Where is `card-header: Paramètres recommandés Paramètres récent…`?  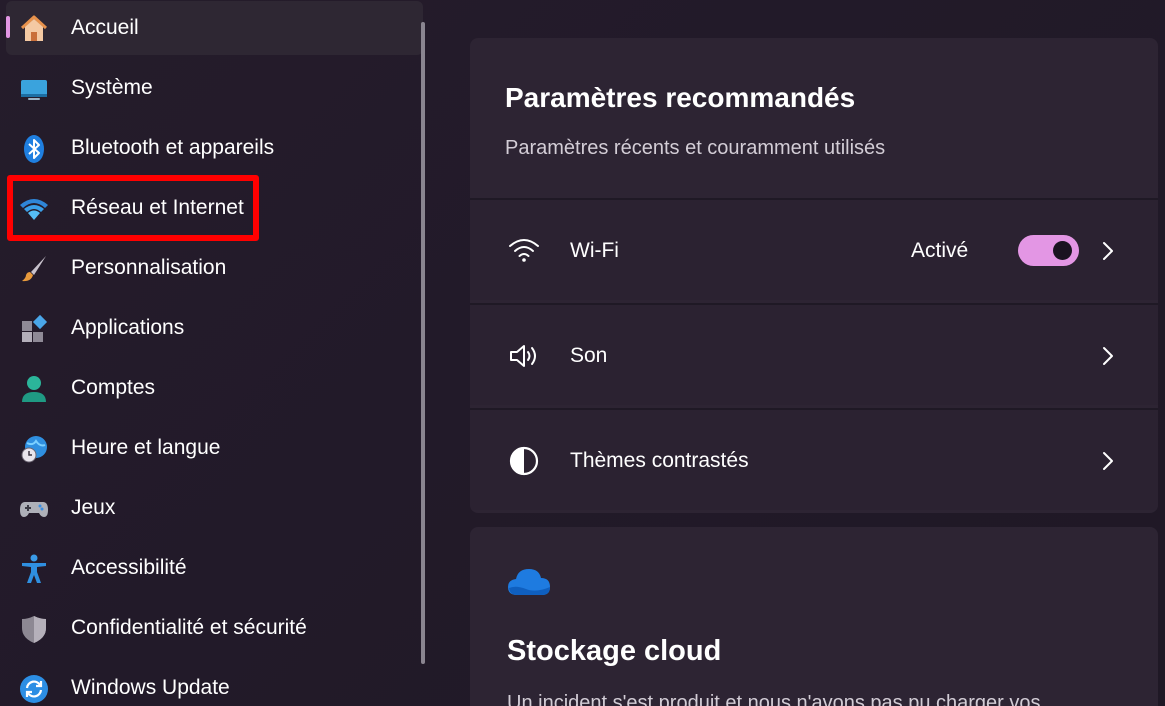
card-header: Paramètres recommandés Paramètres récent… is located at coordinates (814, 118).